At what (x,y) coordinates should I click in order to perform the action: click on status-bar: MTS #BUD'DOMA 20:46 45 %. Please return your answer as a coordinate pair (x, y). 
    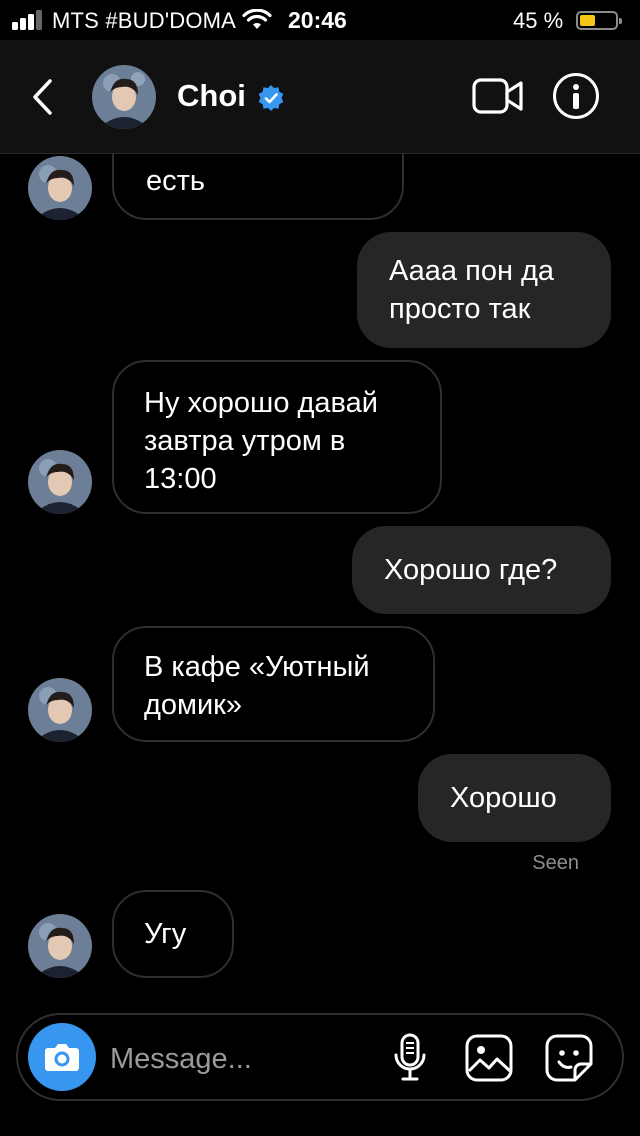
    Looking at the image, I should click on (320, 20).